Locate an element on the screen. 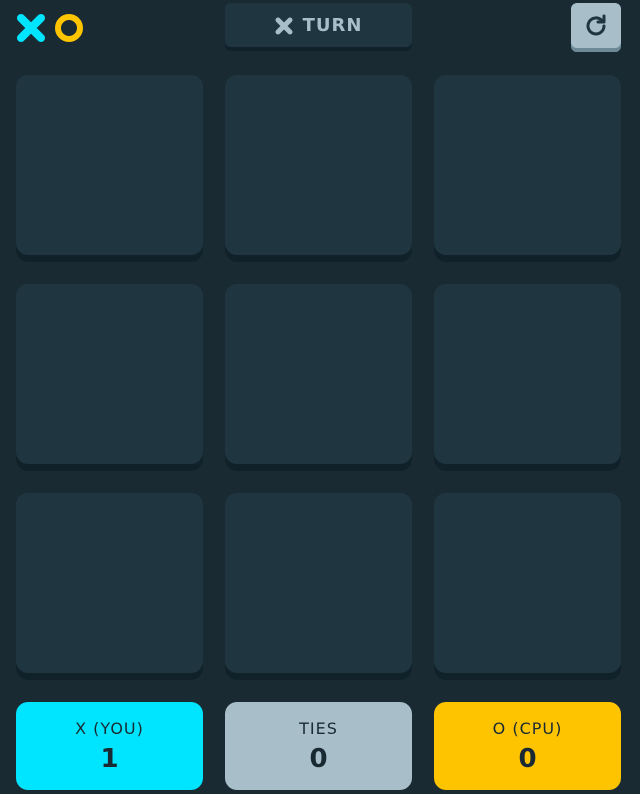 This screenshot has height=794, width=640. restart-icon is located at coordinates (596, 25).